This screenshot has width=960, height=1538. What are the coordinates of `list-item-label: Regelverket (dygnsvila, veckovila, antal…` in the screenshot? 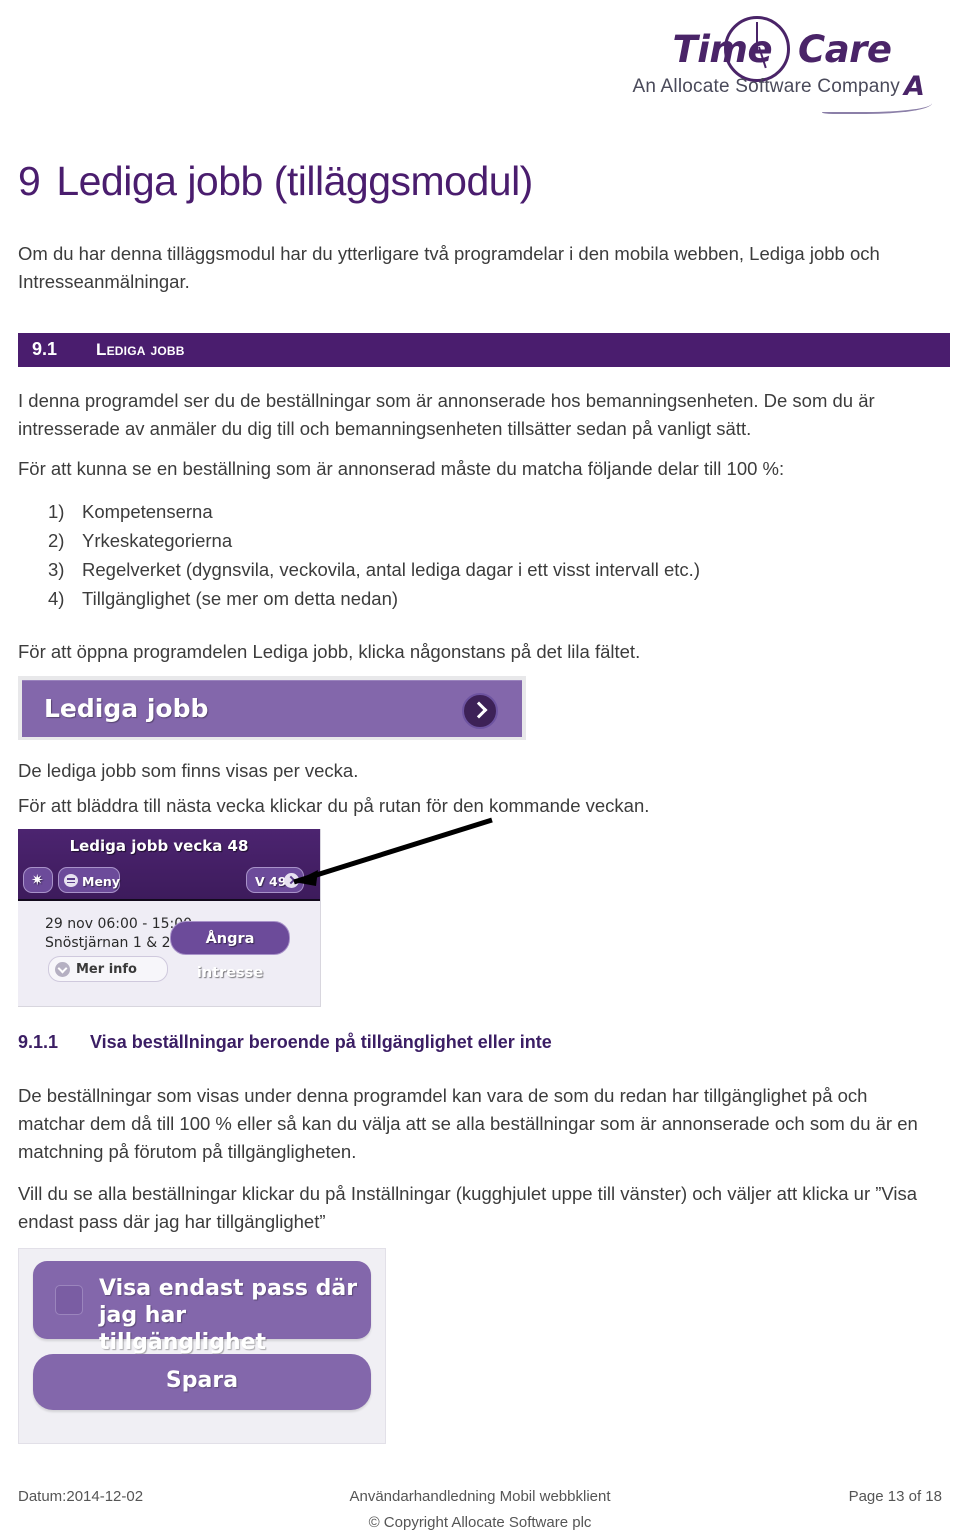 It's located at (391, 569).